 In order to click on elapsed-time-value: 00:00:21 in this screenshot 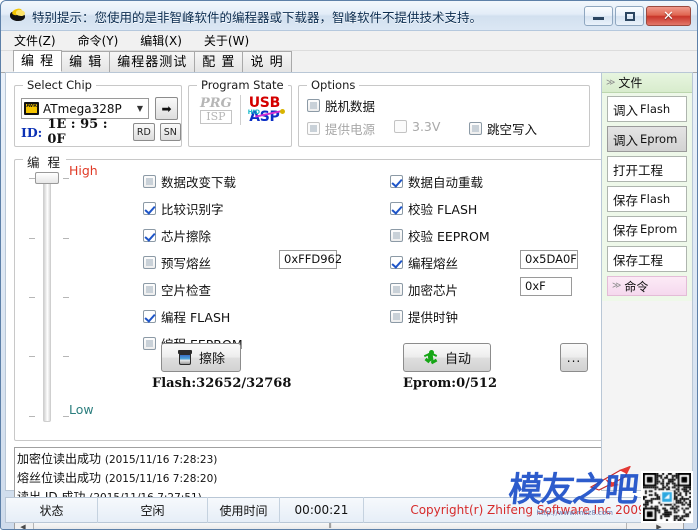, I will do `click(322, 510)`.